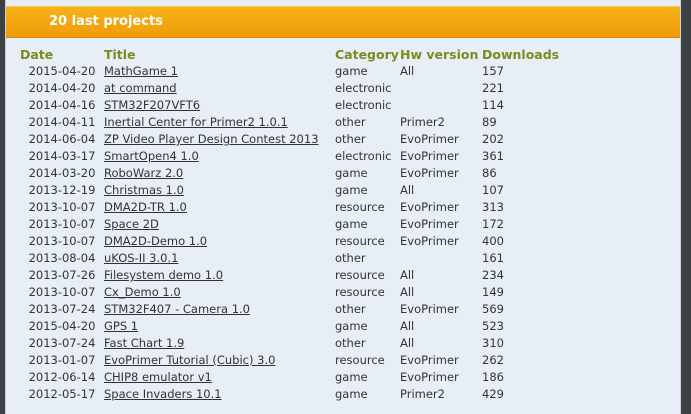 The height and width of the screenshot is (414, 691). I want to click on table-row: 2014-04-16 STM32F207VFT6 electronic 114, so click(296, 105).